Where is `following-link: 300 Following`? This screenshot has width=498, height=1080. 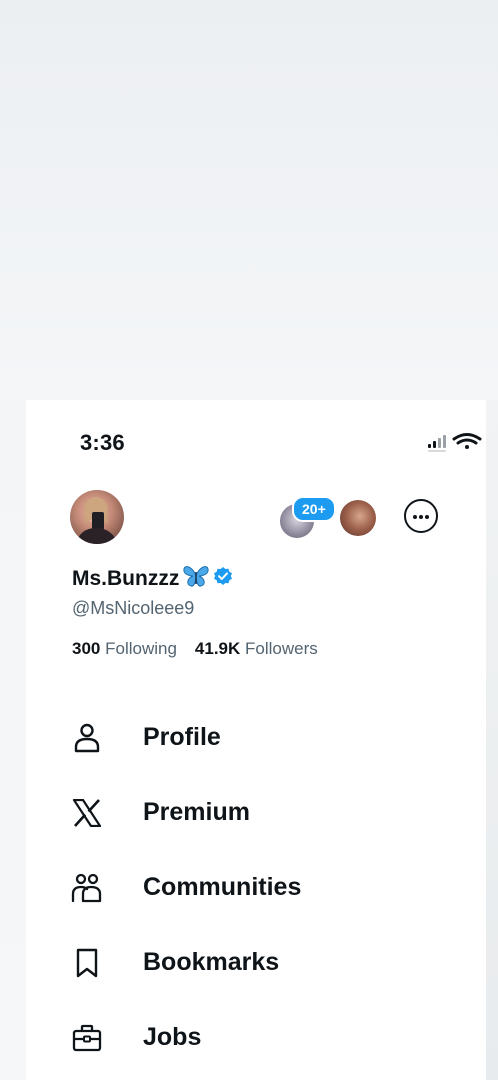 following-link: 300 Following is located at coordinates (124, 649).